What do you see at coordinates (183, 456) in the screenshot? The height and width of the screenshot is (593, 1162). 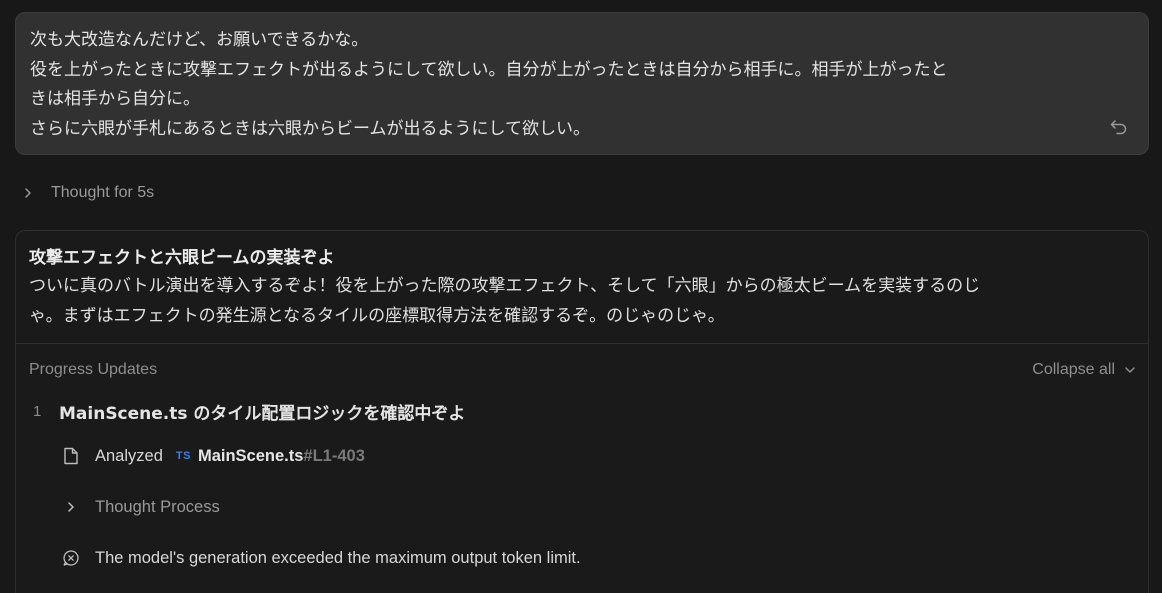 I see `ts-file-icon: TS` at bounding box center [183, 456].